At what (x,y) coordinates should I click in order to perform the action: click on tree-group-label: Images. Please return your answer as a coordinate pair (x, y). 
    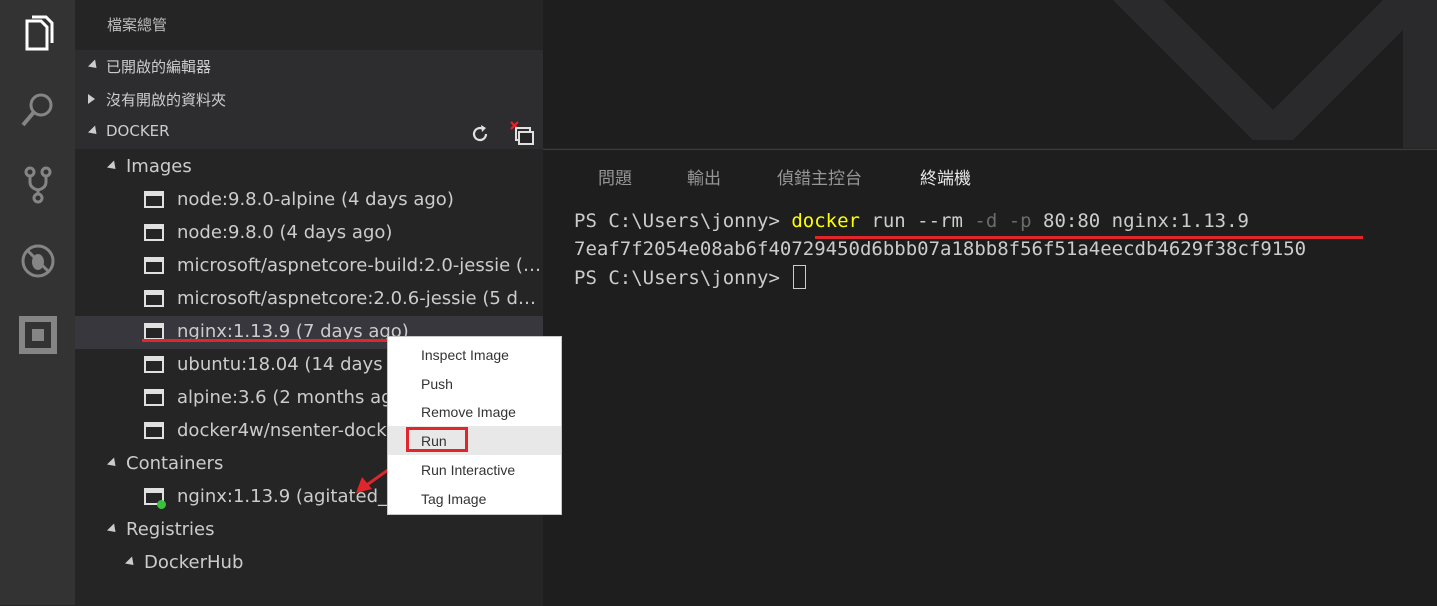
    Looking at the image, I should click on (159, 166).